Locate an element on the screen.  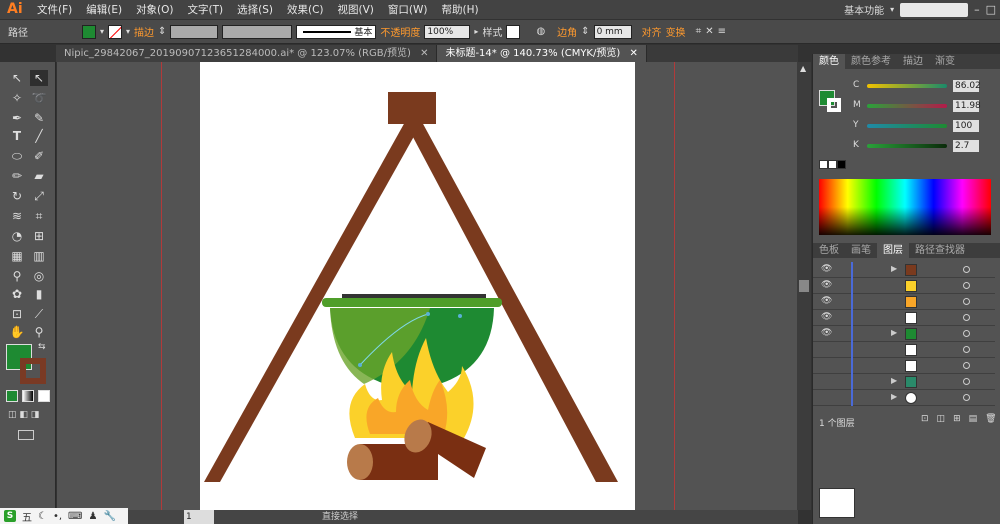
symbol-sprayer-tool-icon: ✿ is located at coordinates (17, 294).